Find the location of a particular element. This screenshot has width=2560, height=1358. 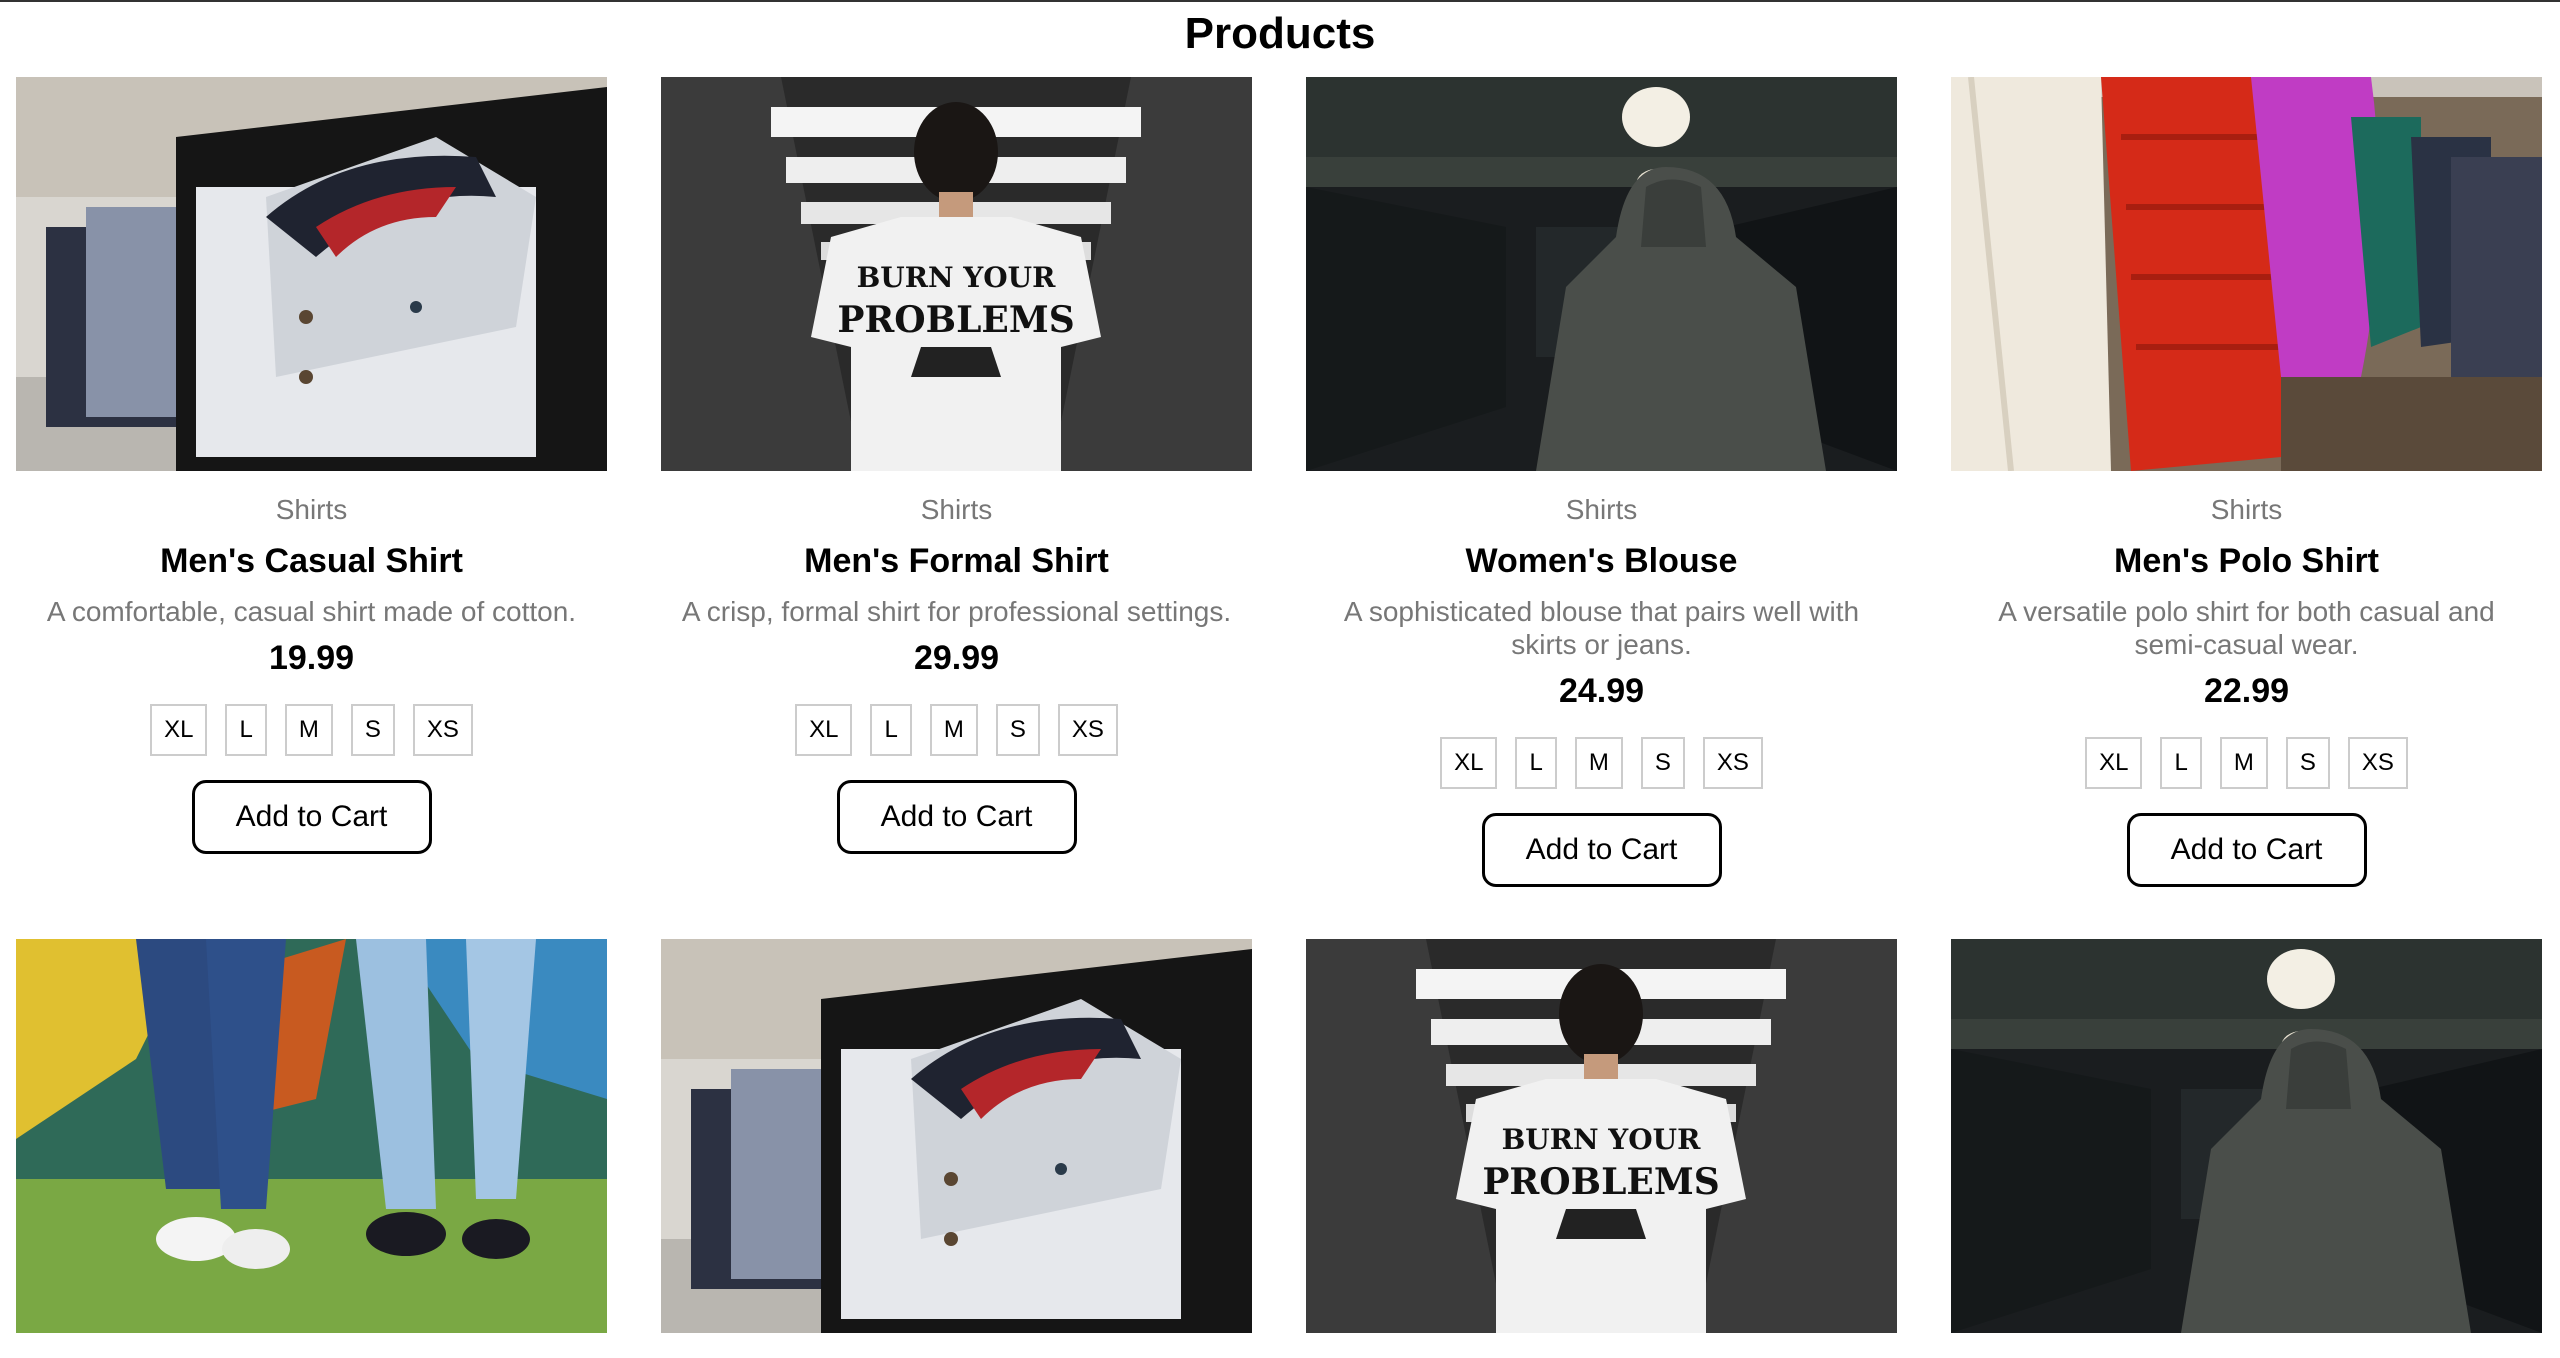

jeans-sneakers-photo is located at coordinates (311, 1136).